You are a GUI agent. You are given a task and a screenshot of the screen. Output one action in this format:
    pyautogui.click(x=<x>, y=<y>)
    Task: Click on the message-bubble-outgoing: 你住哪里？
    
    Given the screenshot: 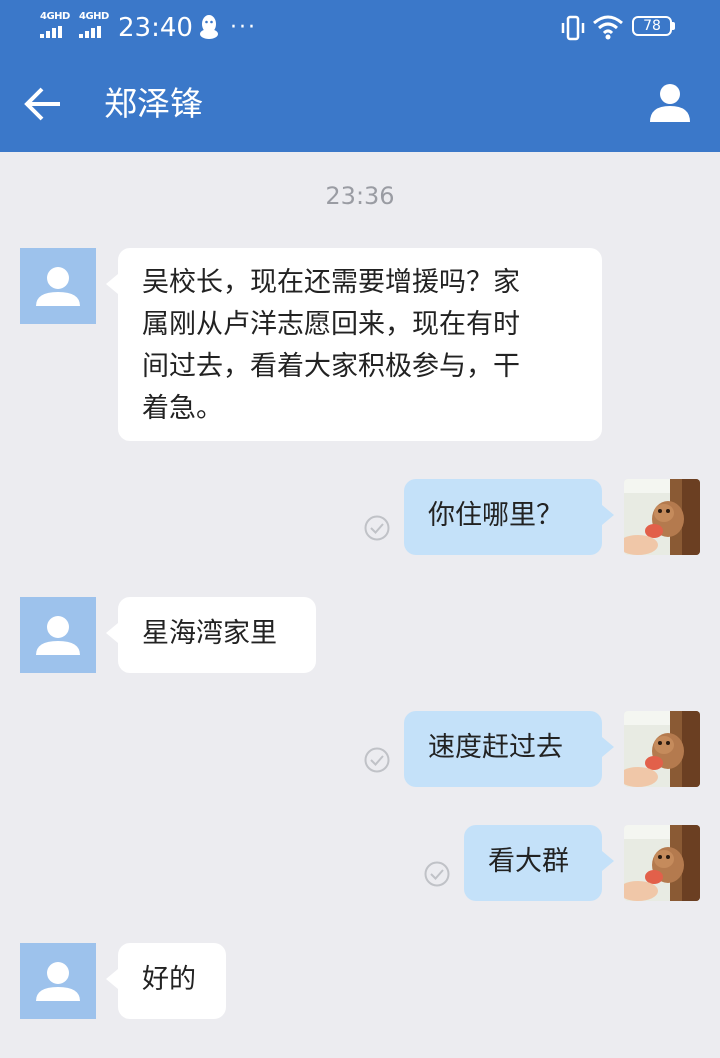 What is the action you would take?
    pyautogui.click(x=509, y=517)
    